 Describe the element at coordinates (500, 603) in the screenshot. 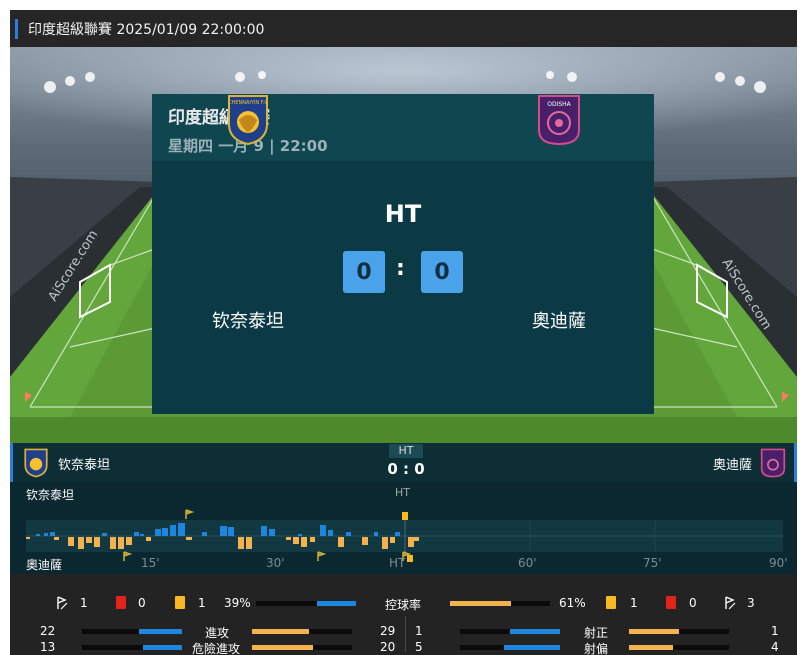

I see `away-possession-bar` at that location.